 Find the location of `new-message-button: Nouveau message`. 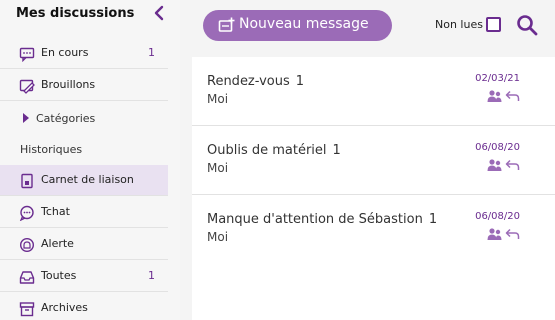

new-message-button: Nouveau message is located at coordinates (297, 25).